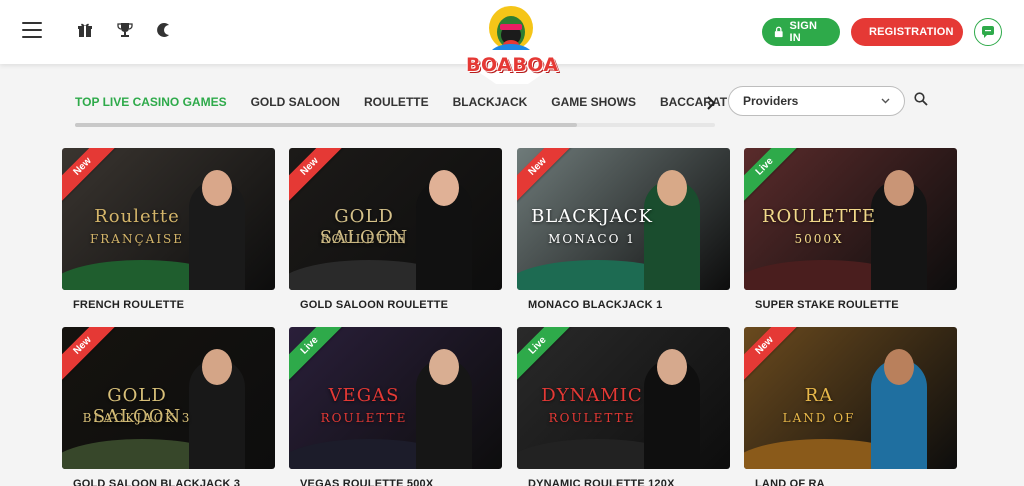 The width and height of the screenshot is (1024, 486). What do you see at coordinates (856, 482) in the screenshot?
I see `game-title: LAND OF RA` at bounding box center [856, 482].